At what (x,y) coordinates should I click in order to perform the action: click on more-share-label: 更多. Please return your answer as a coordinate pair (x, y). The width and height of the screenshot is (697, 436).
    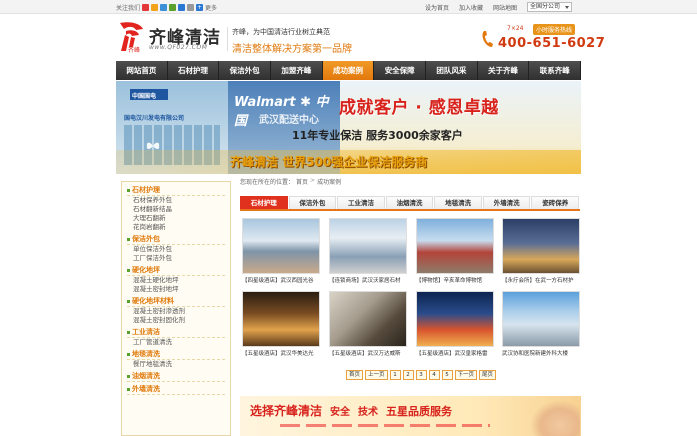
    Looking at the image, I should click on (211, 7).